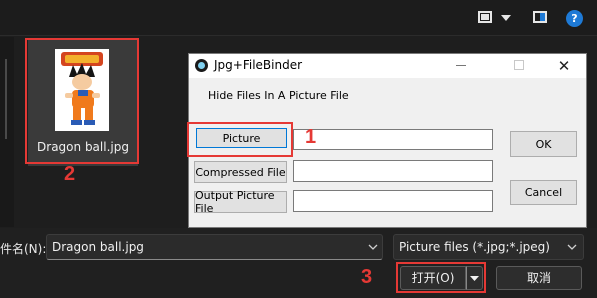 The image size is (597, 298). What do you see at coordinates (393, 201) in the screenshot?
I see `output-file-path-field` at bounding box center [393, 201].